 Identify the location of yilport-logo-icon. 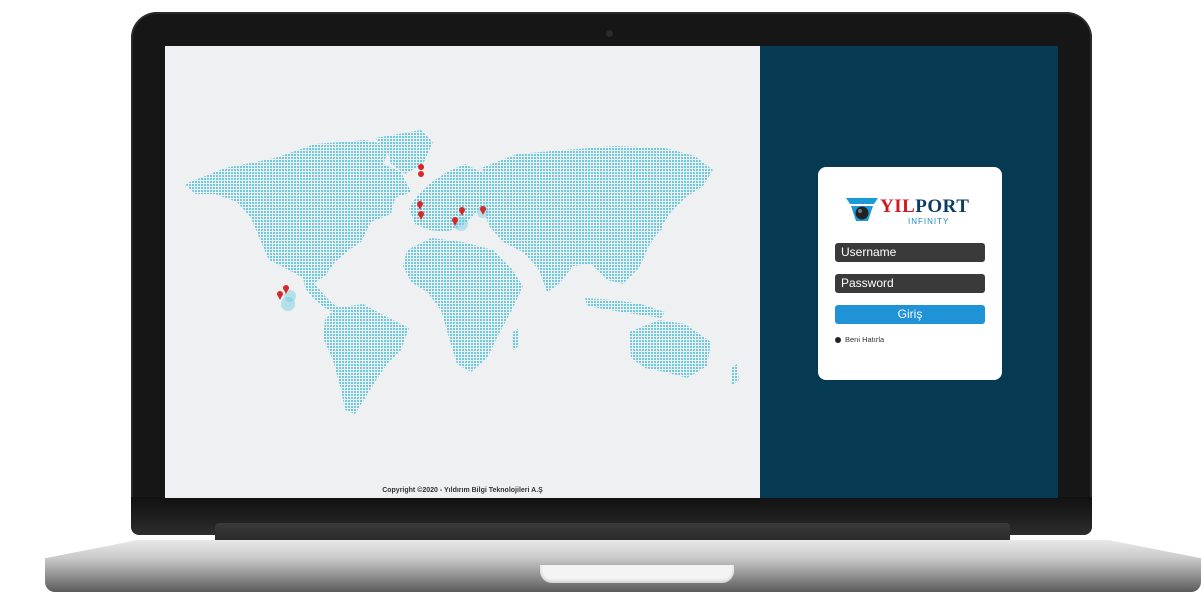
(862, 209).